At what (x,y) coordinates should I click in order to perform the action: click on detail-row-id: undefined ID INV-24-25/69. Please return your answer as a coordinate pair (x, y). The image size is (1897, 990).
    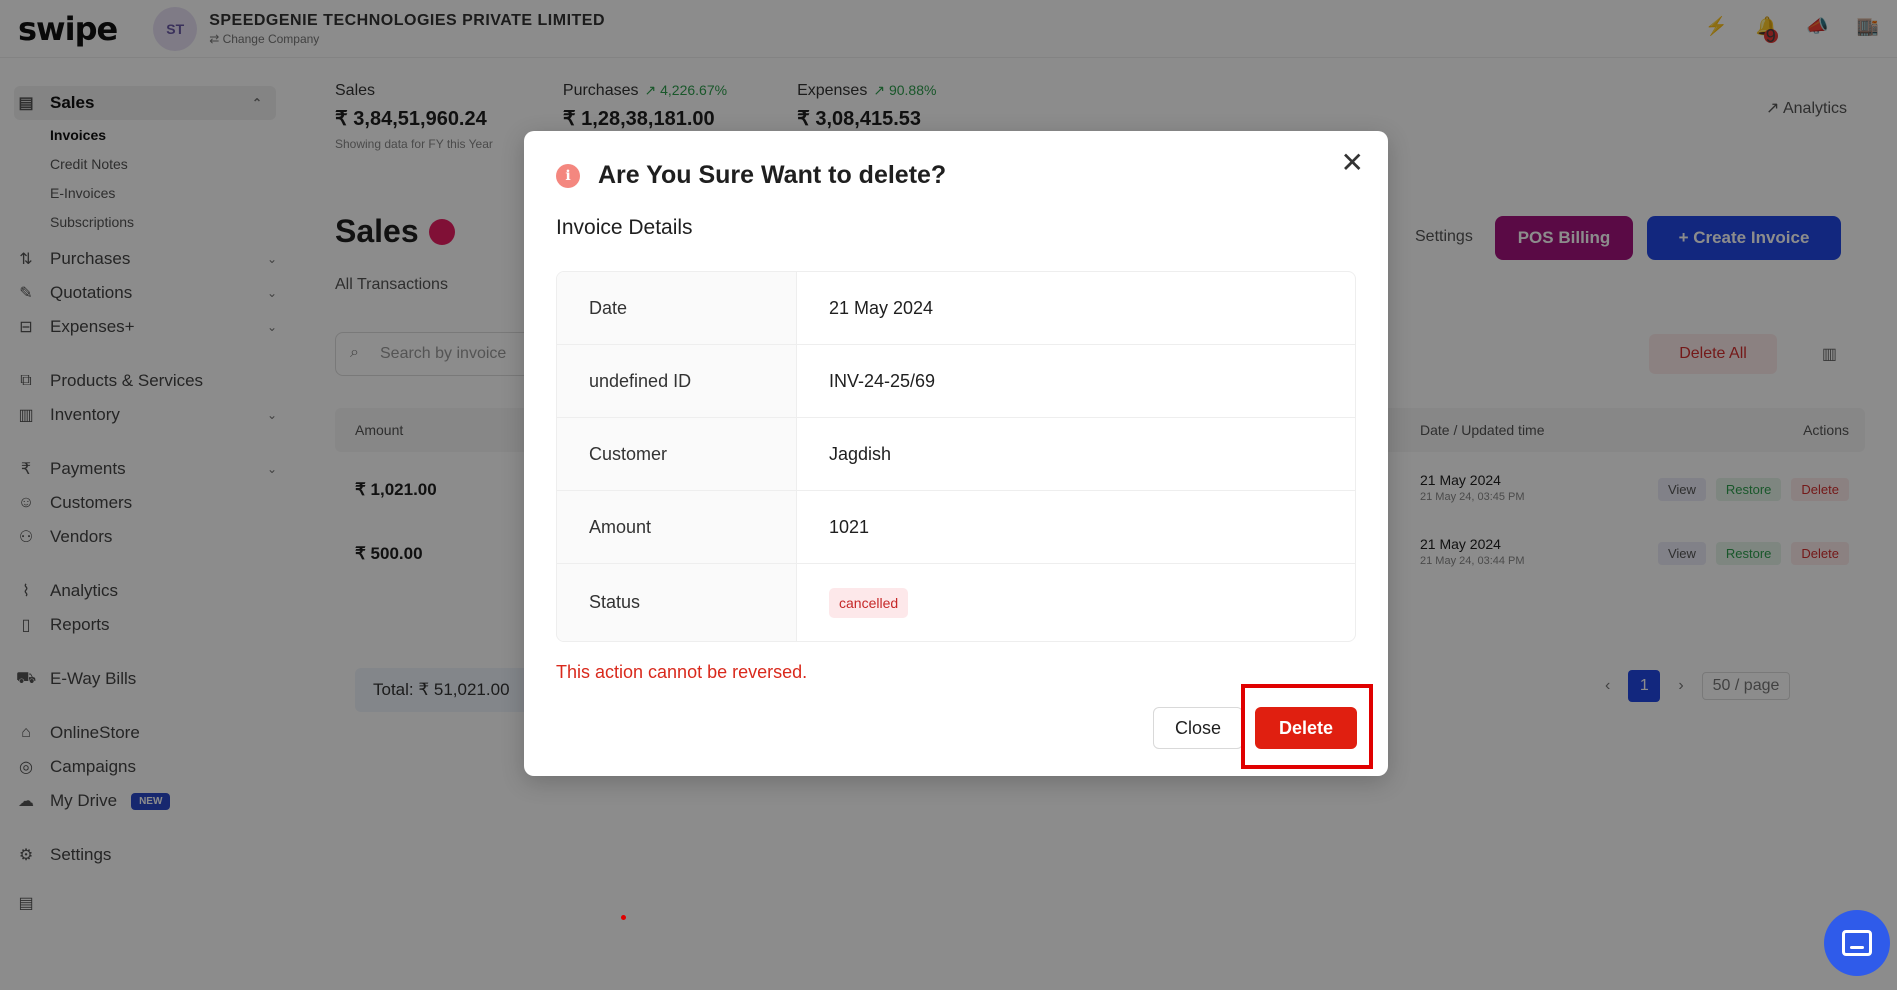
    Looking at the image, I should click on (956, 381).